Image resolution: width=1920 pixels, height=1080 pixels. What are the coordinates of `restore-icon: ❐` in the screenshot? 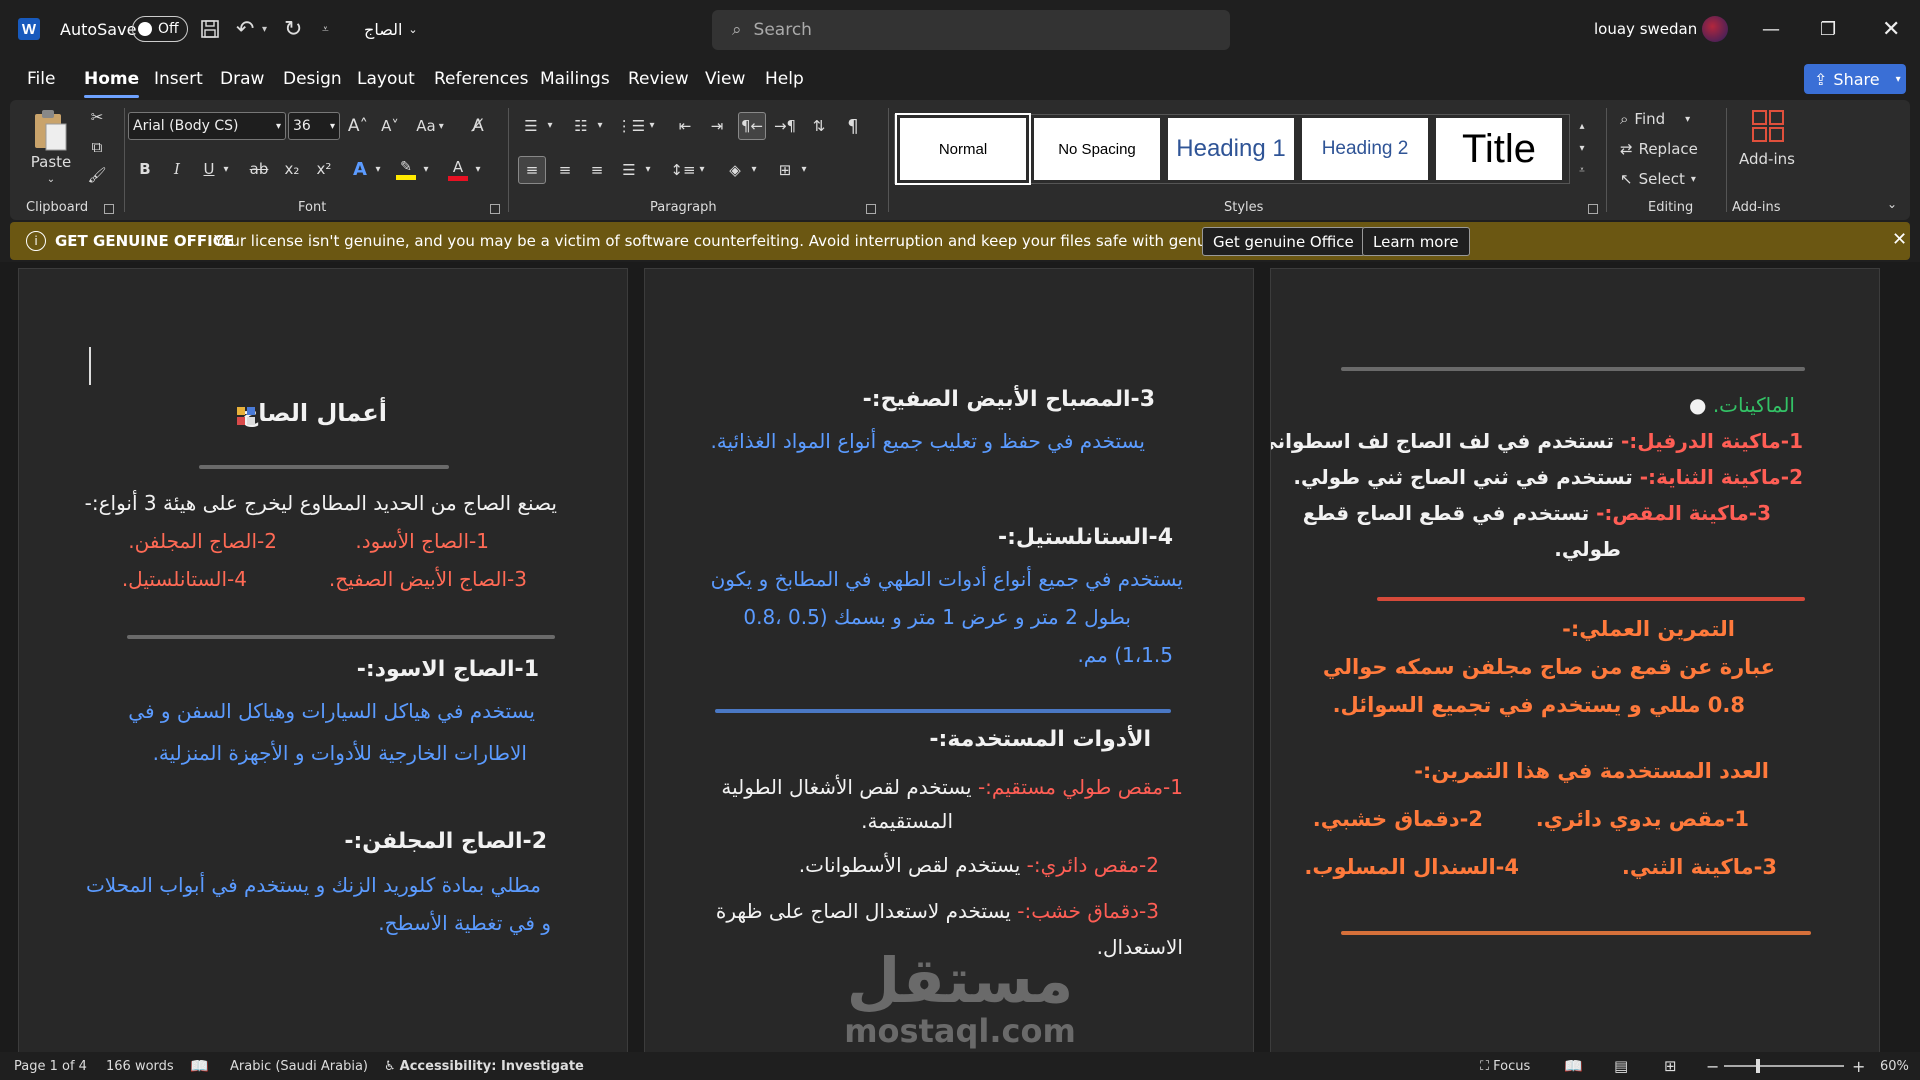 It's located at (1828, 29).